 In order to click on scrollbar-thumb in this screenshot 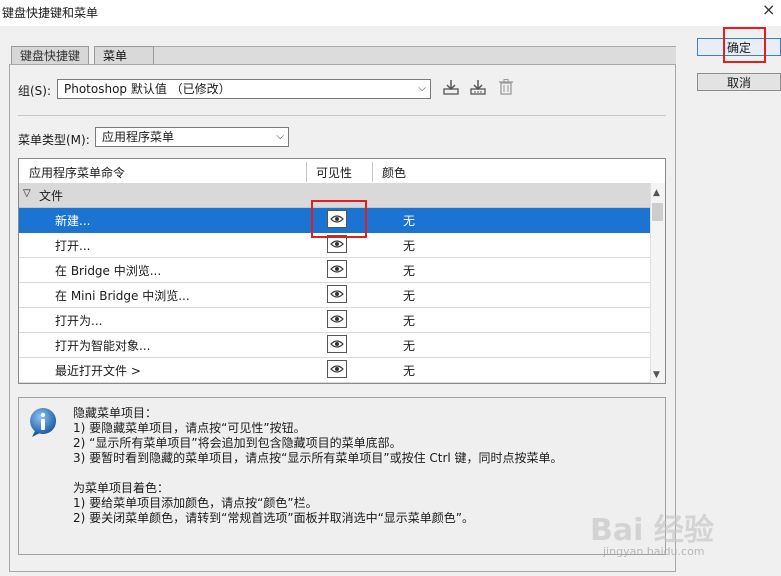, I will do `click(657, 212)`.